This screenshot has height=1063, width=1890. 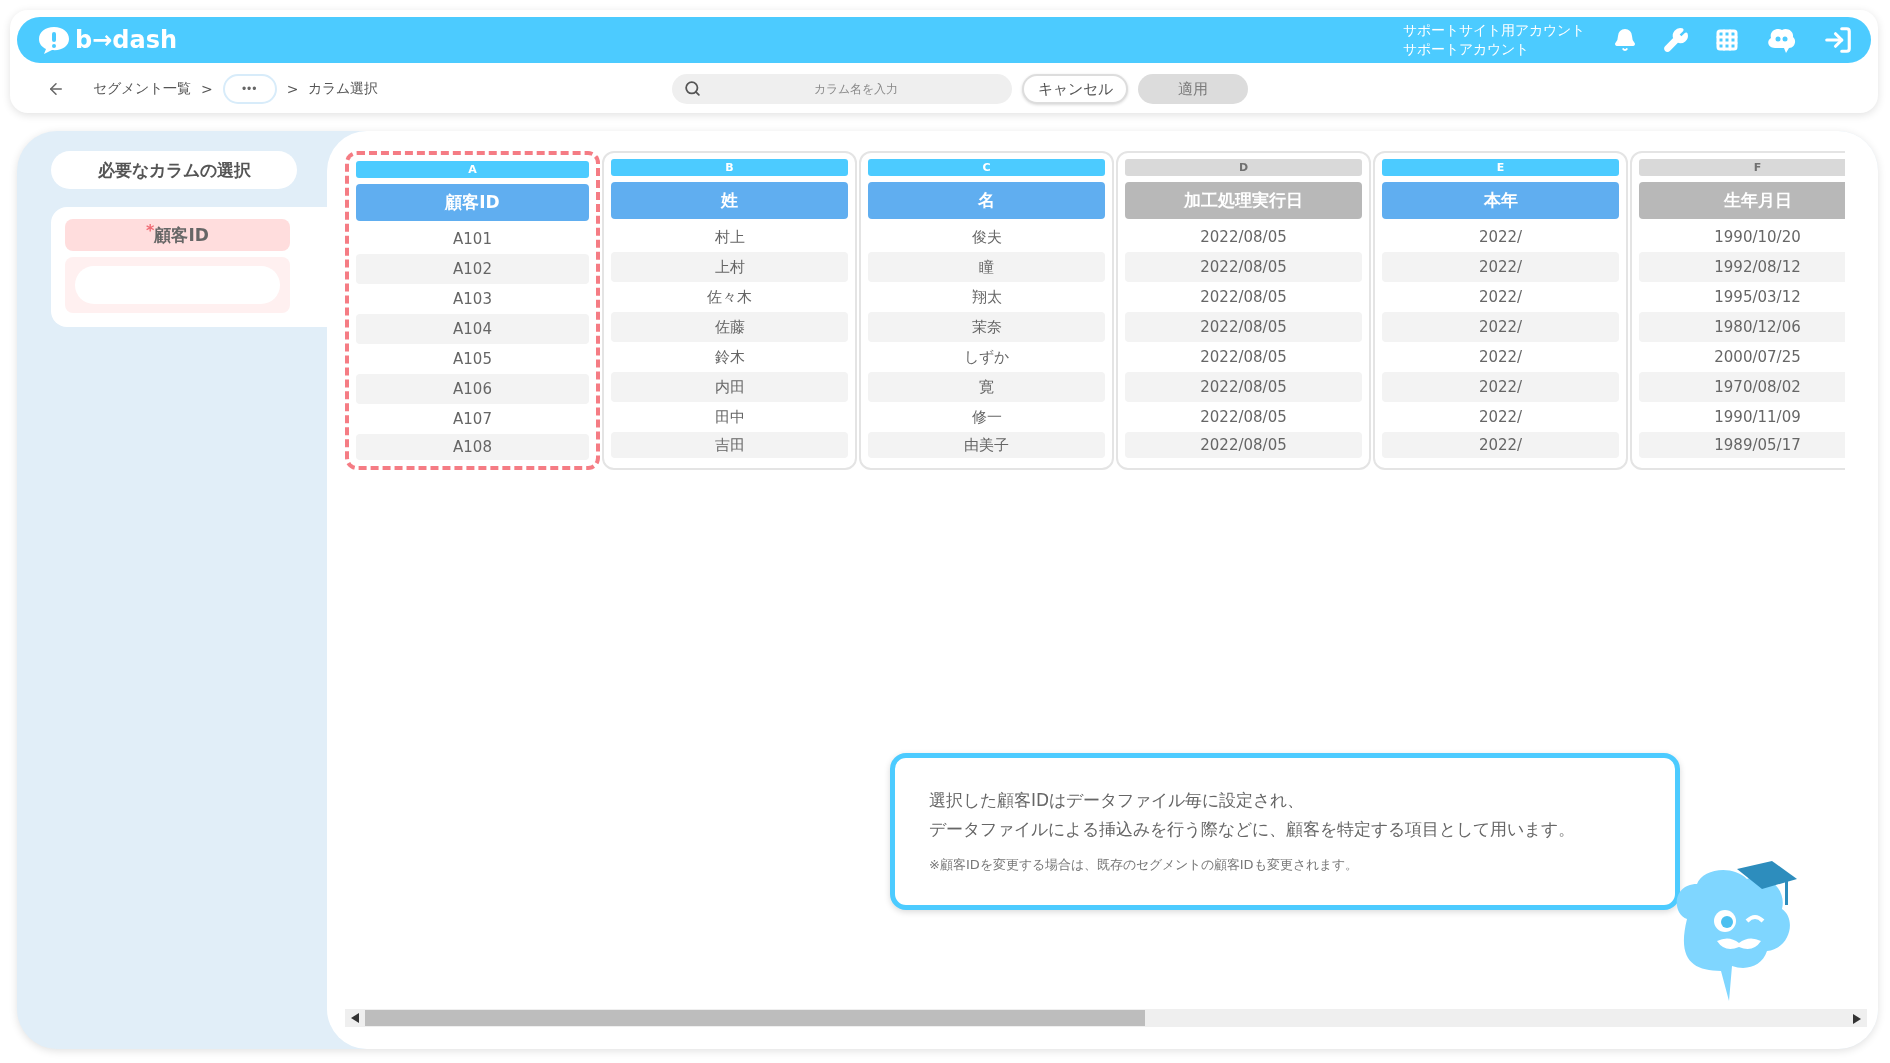 What do you see at coordinates (177, 235) in the screenshot?
I see `required-field-label: *顧客ID` at bounding box center [177, 235].